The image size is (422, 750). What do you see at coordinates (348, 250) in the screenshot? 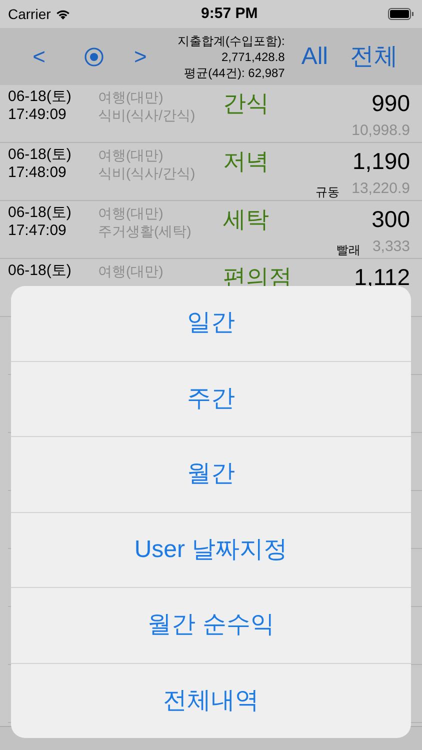
I see `memo-text: 빨래` at bounding box center [348, 250].